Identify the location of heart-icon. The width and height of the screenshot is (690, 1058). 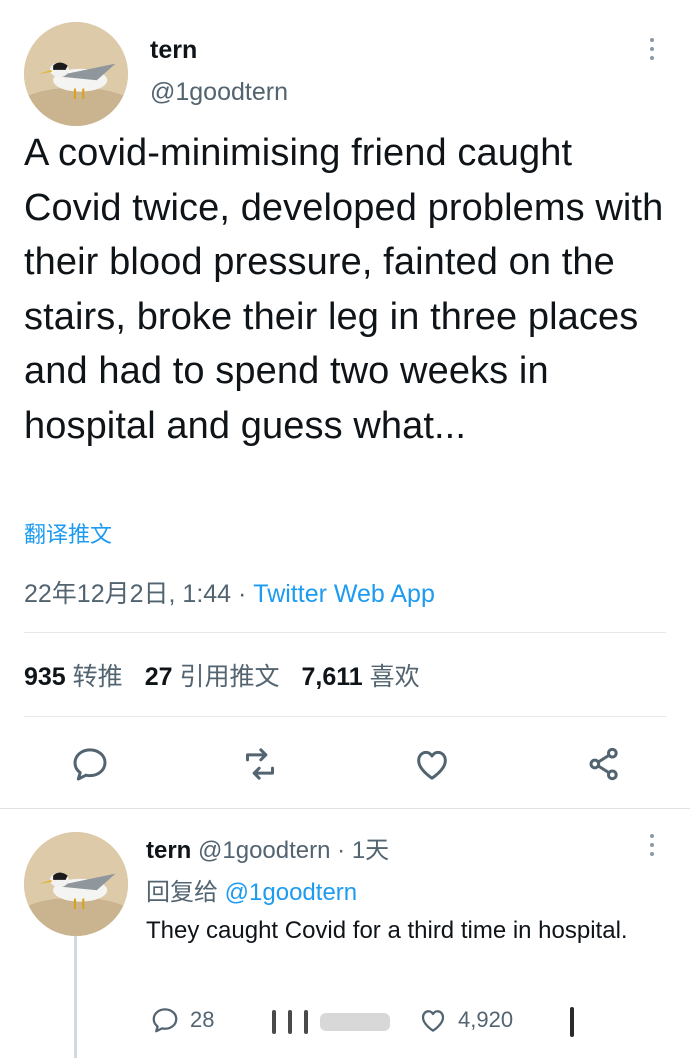
(432, 765).